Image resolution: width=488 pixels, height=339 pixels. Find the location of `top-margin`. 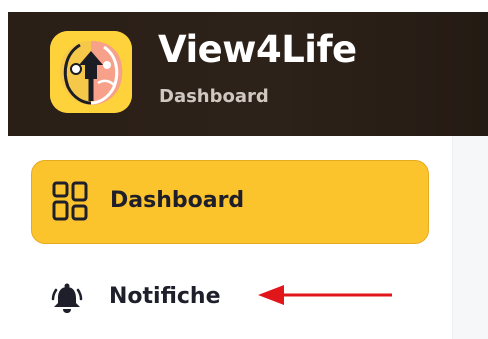

top-margin is located at coordinates (244, 6).